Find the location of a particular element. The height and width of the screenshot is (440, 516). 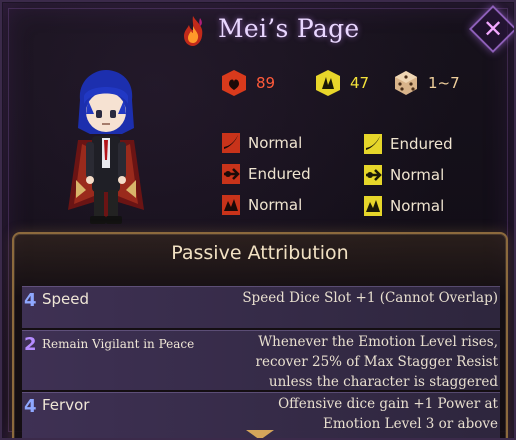

character-sprite is located at coordinates (106, 147).